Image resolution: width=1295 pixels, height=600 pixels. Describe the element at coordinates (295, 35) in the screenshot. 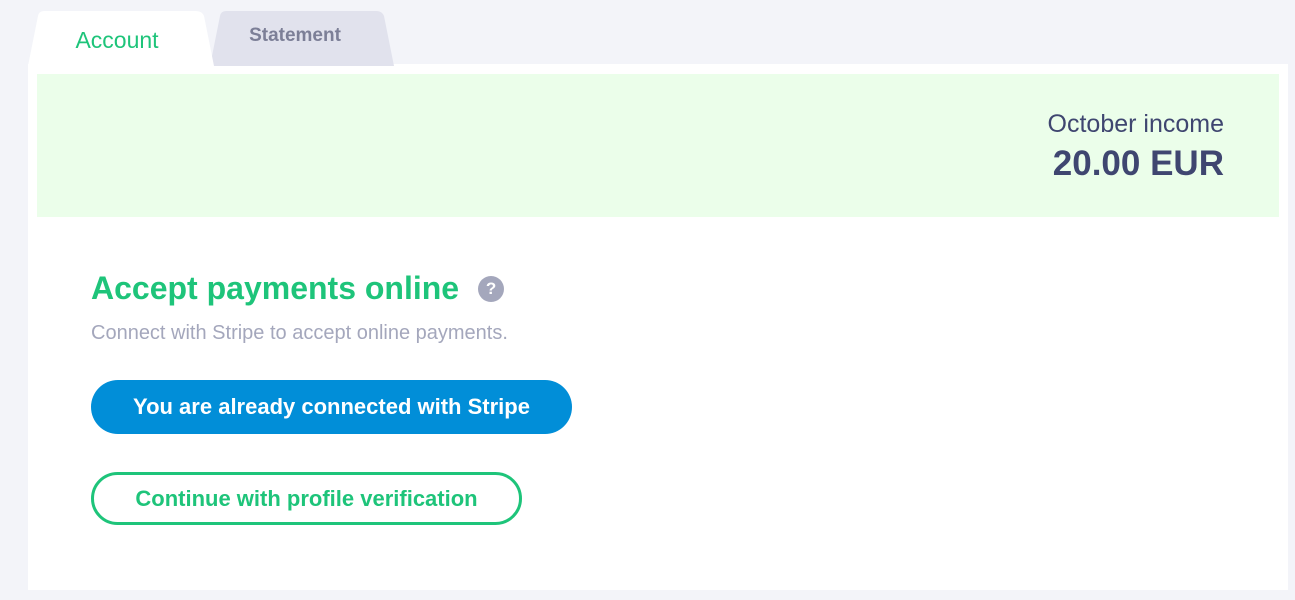

I see `tab-statement-label: Statement` at that location.